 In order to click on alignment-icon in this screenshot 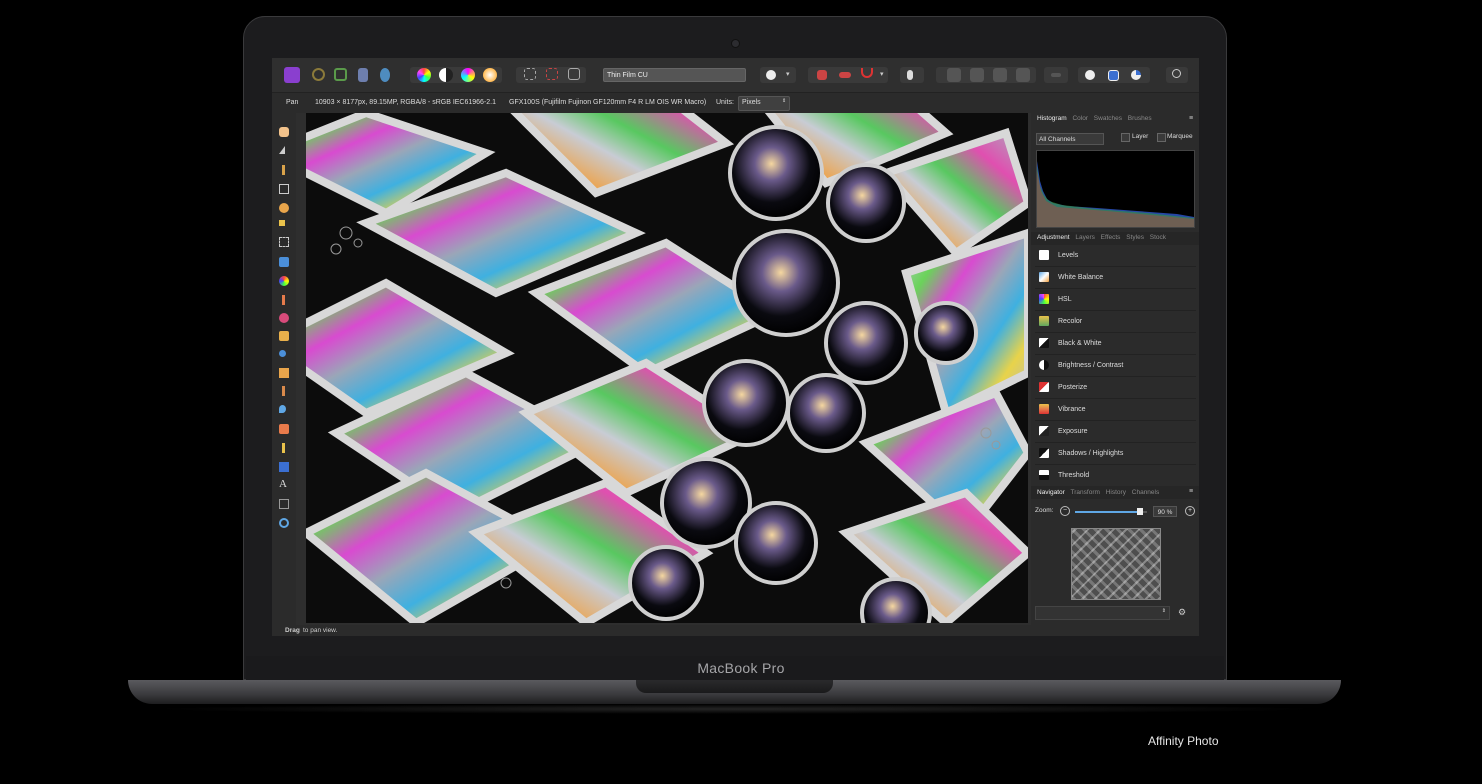, I will do `click(845, 75)`.